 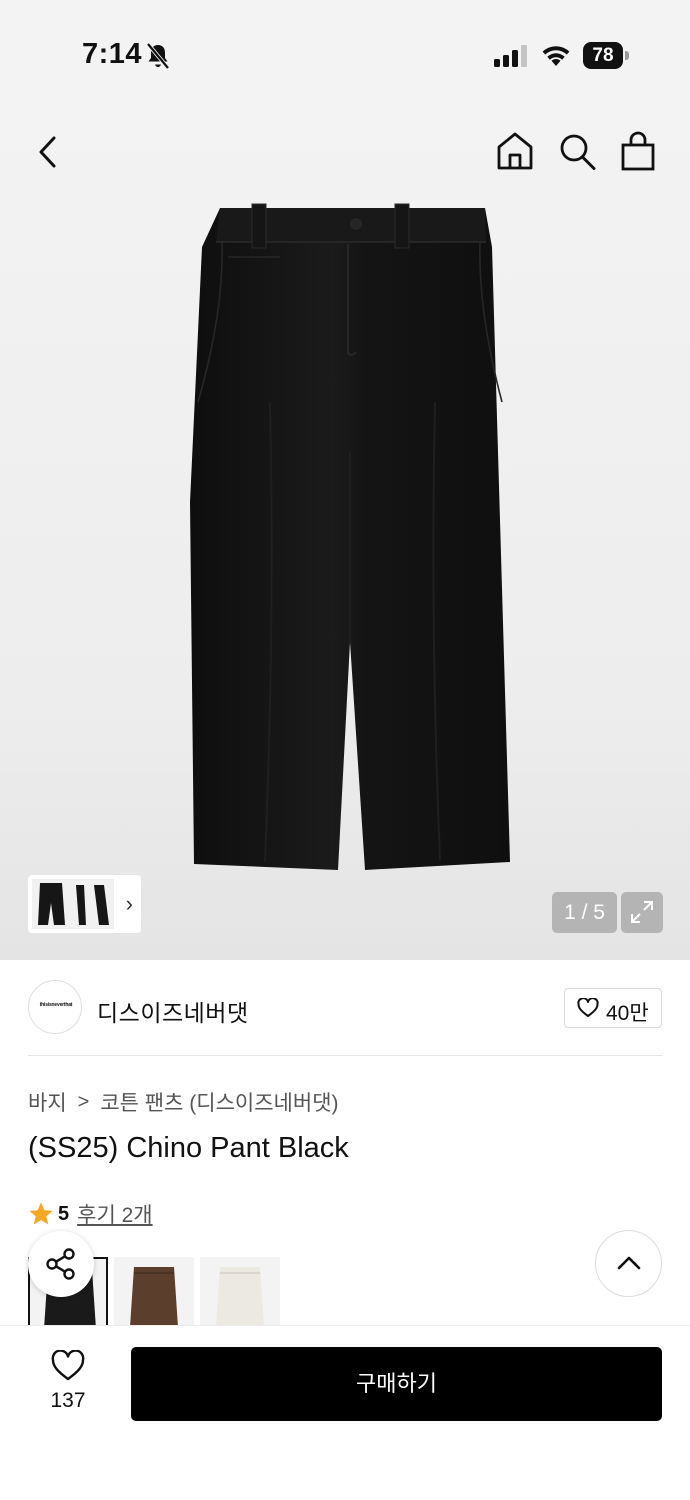 What do you see at coordinates (345, 55) in the screenshot?
I see `status-bar: 7:14 78` at bounding box center [345, 55].